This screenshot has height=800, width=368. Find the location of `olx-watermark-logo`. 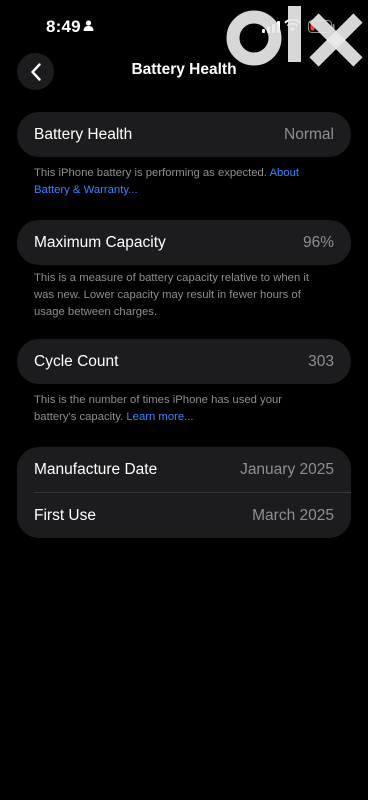

olx-watermark-logo is located at coordinates (294, 36).